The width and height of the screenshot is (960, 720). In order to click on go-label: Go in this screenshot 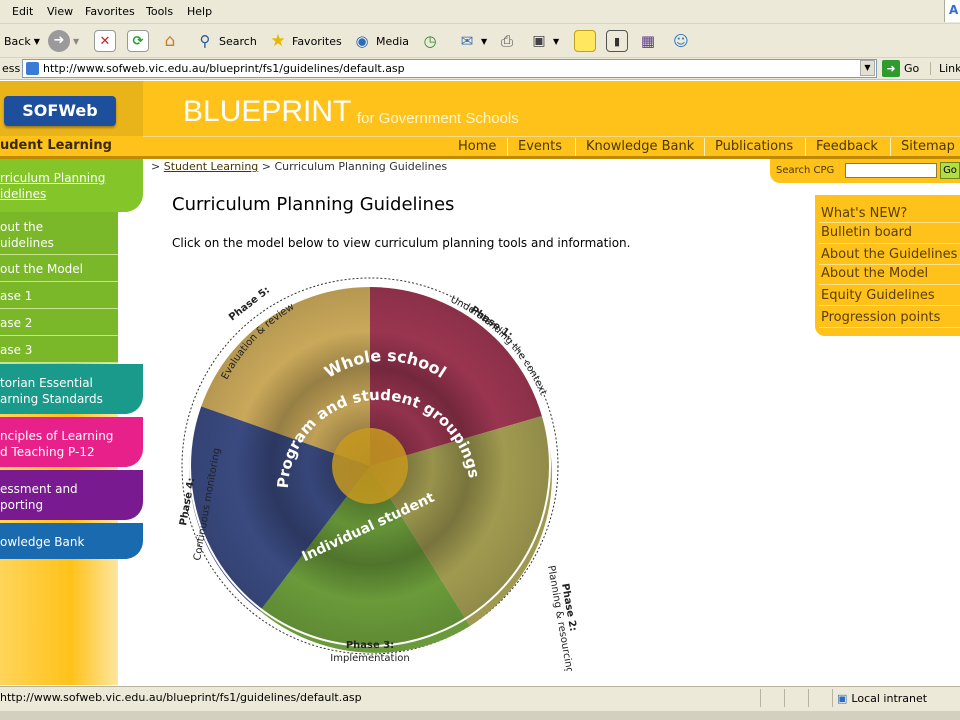, I will do `click(912, 68)`.